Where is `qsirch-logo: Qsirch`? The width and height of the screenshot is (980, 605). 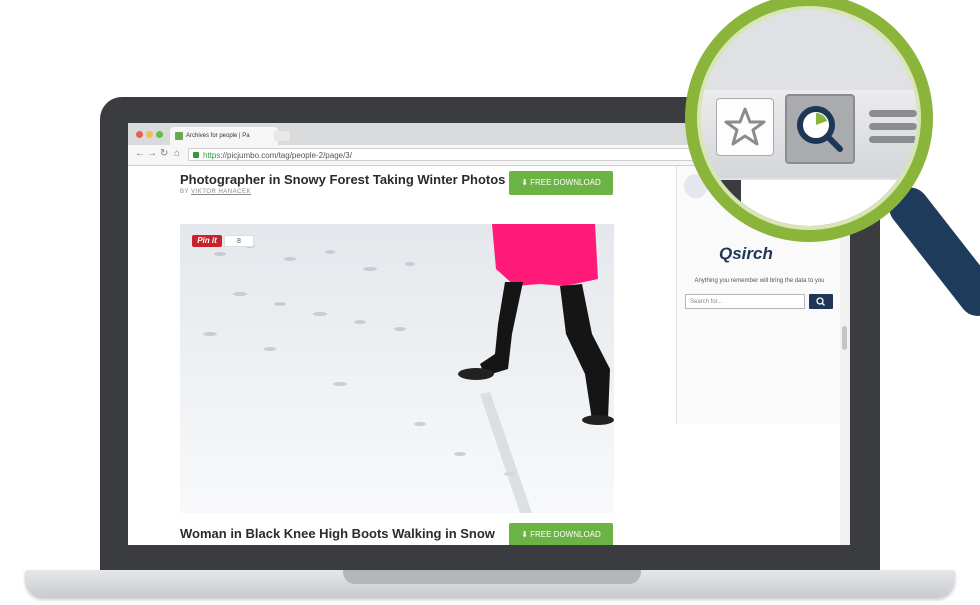 qsirch-logo: Qsirch is located at coordinates (746, 253).